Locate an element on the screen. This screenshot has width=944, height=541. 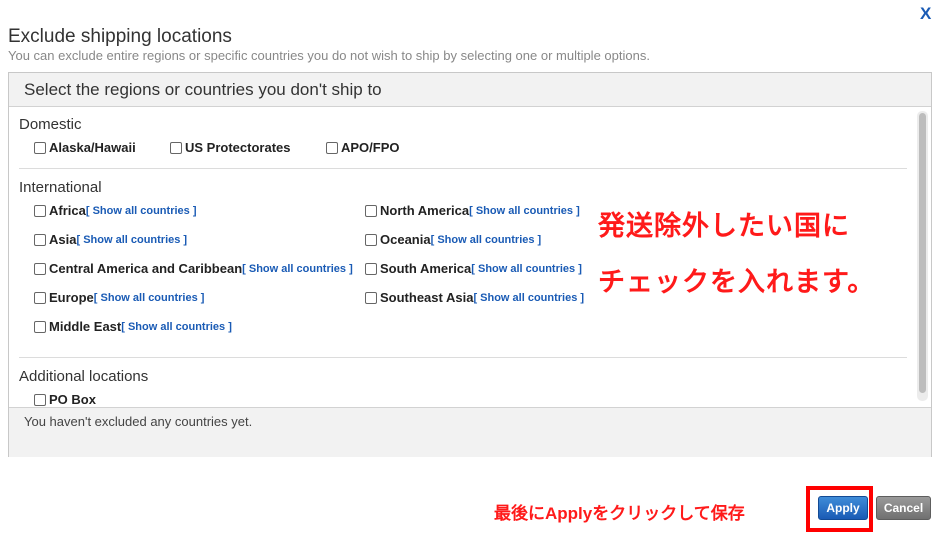
checkbox-southeast-asia: Southeast Asia [ Show all countries ] is located at coordinates (474, 297).